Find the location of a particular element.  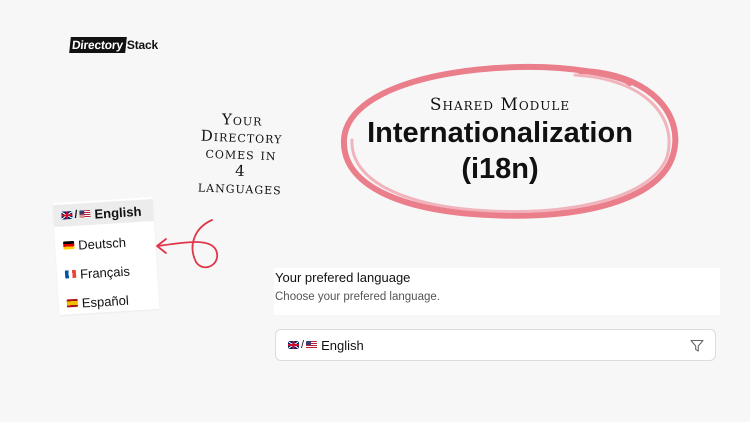

language-select-value: English is located at coordinates (342, 345).